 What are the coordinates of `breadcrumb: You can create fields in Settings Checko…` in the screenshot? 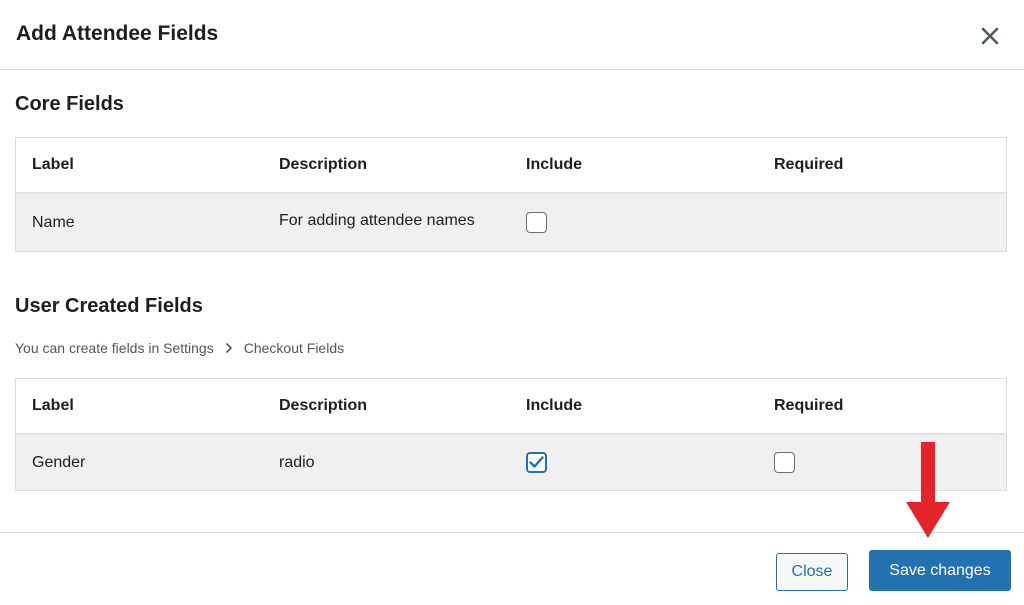 It's located at (179, 348).